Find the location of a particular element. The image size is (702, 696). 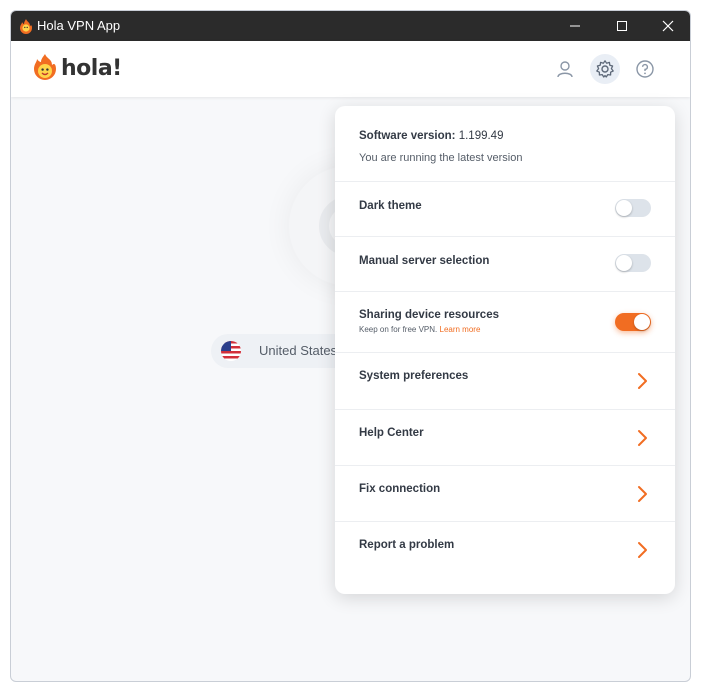

dark-theme-label: Dark theme is located at coordinates (390, 206).